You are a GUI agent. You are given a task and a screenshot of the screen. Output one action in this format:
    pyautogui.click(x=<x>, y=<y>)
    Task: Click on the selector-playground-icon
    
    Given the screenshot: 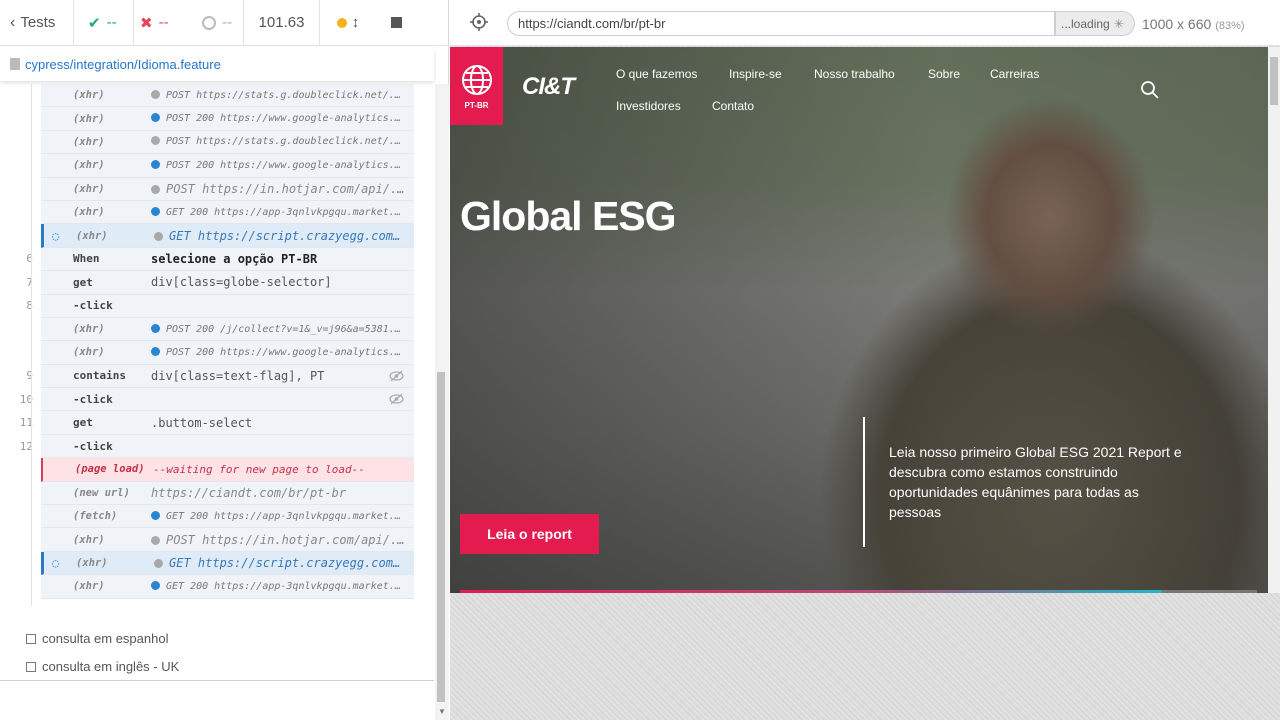 What is the action you would take?
    pyautogui.click(x=479, y=22)
    